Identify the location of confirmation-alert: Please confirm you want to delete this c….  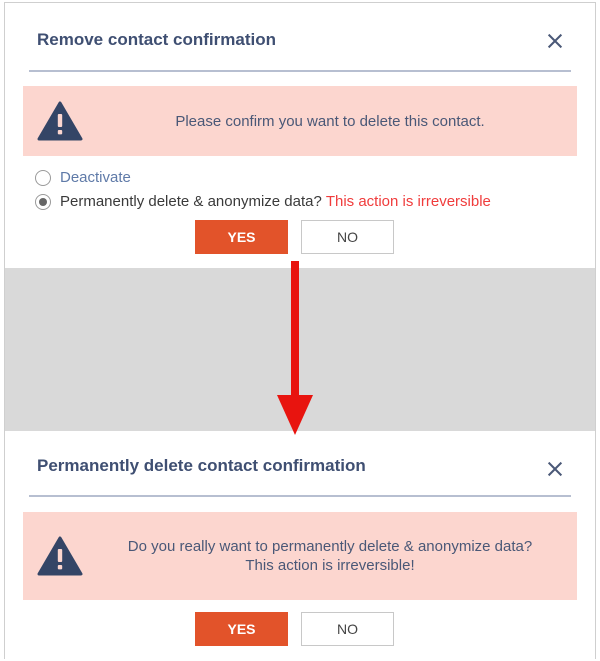
(300, 121).